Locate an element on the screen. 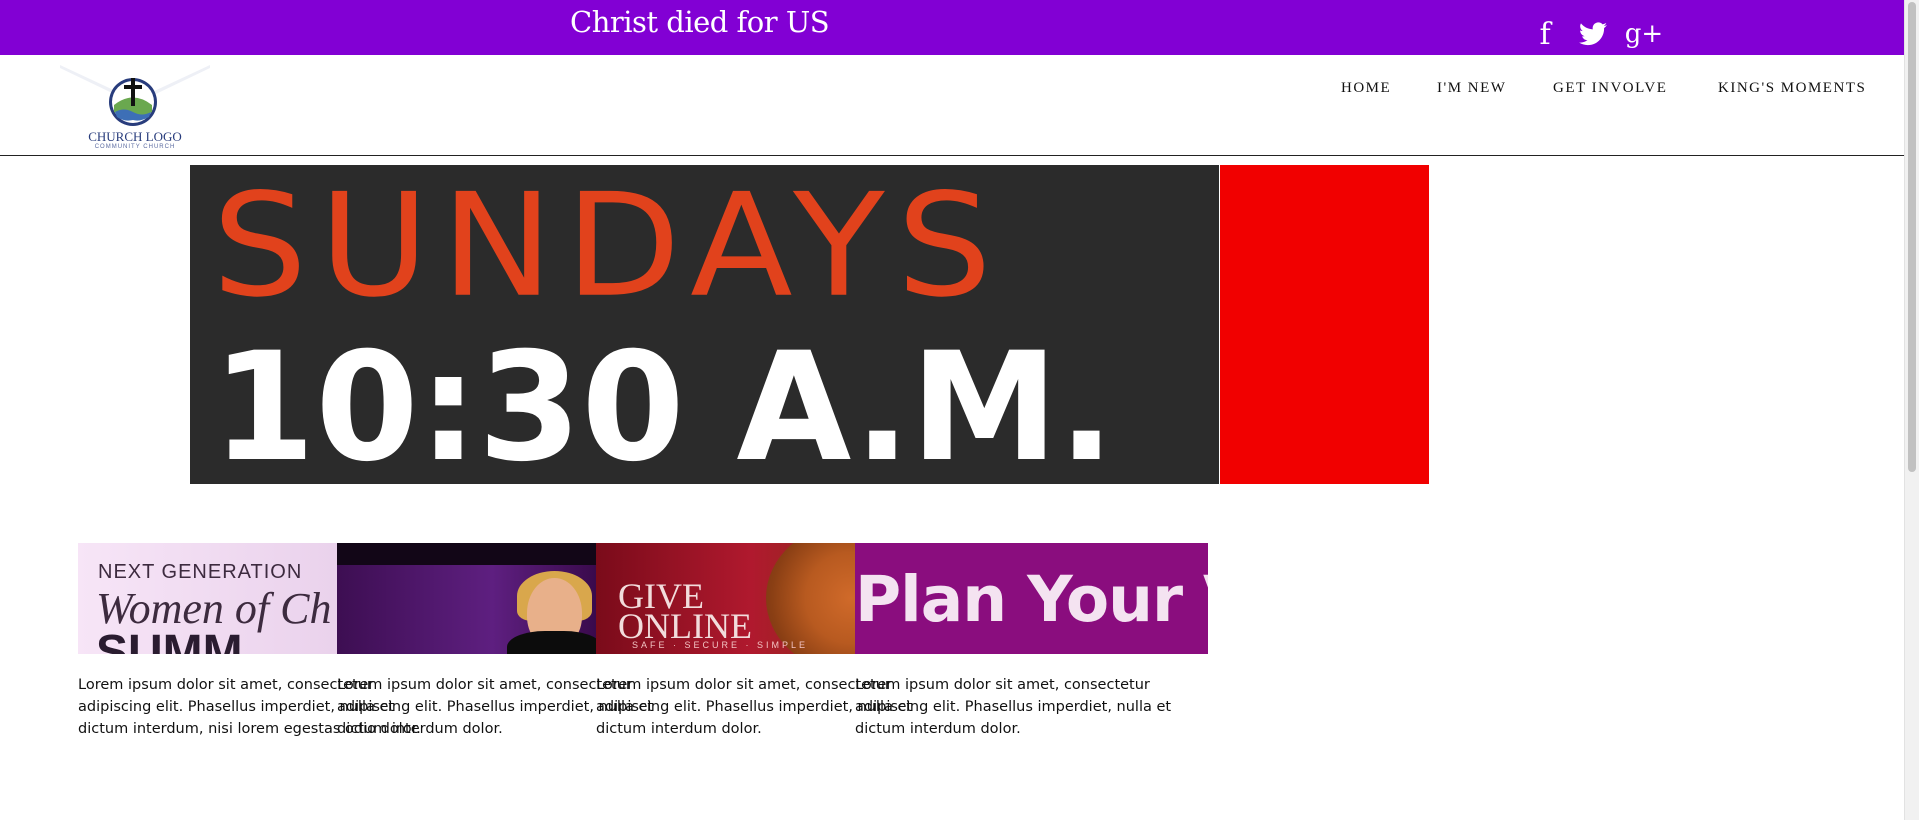 The height and width of the screenshot is (820, 1919). twitter-icon is located at coordinates (1593, 34).